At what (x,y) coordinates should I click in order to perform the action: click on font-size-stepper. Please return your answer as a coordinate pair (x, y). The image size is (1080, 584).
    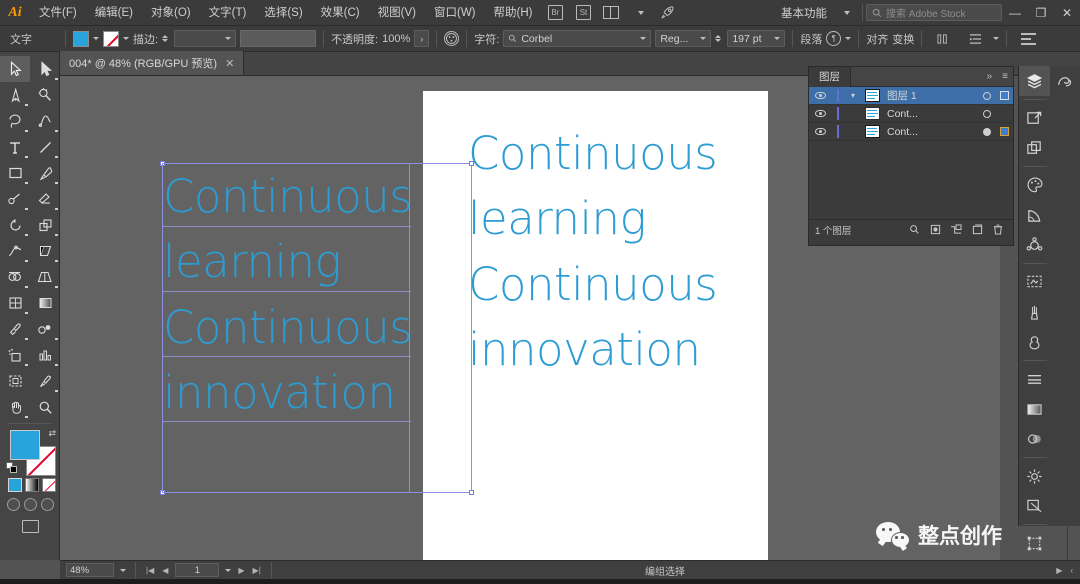
    Looking at the image, I should click on (718, 38).